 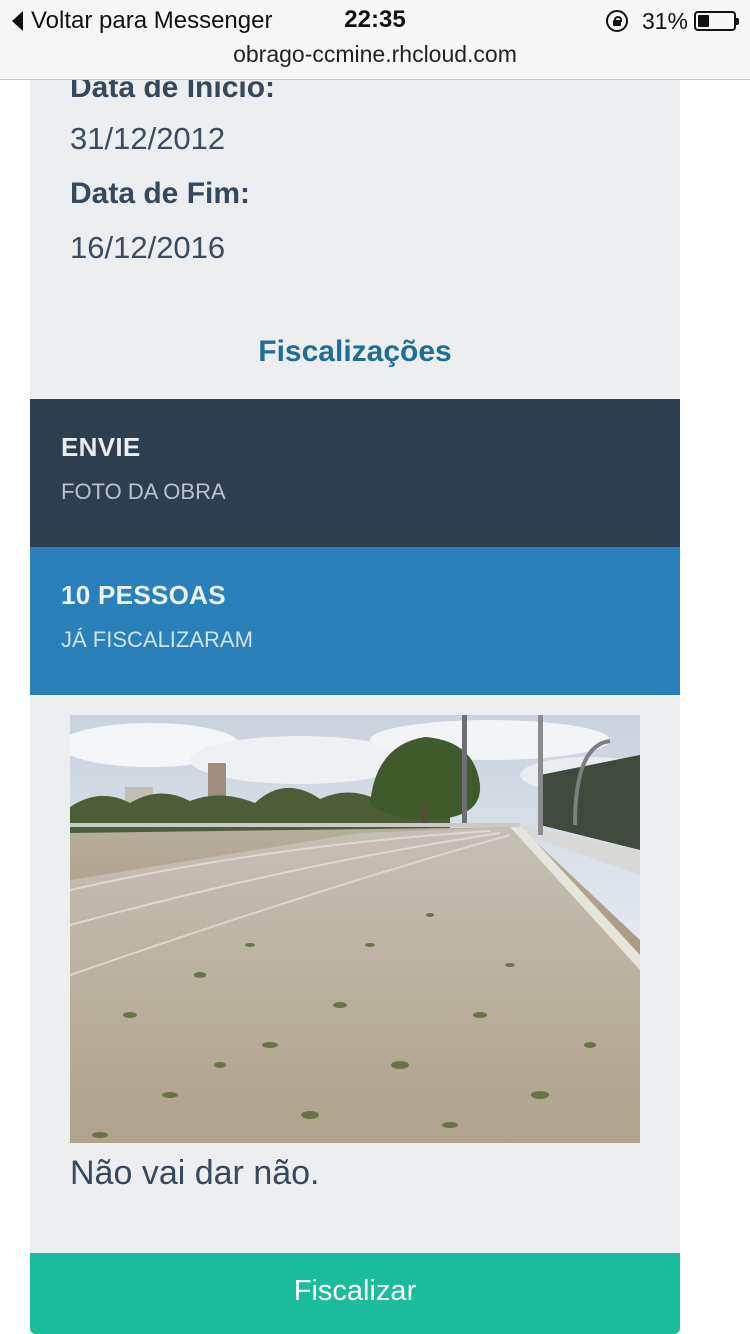 I want to click on url-bar: obrago-ccmine.rhcloud.com, so click(x=375, y=60).